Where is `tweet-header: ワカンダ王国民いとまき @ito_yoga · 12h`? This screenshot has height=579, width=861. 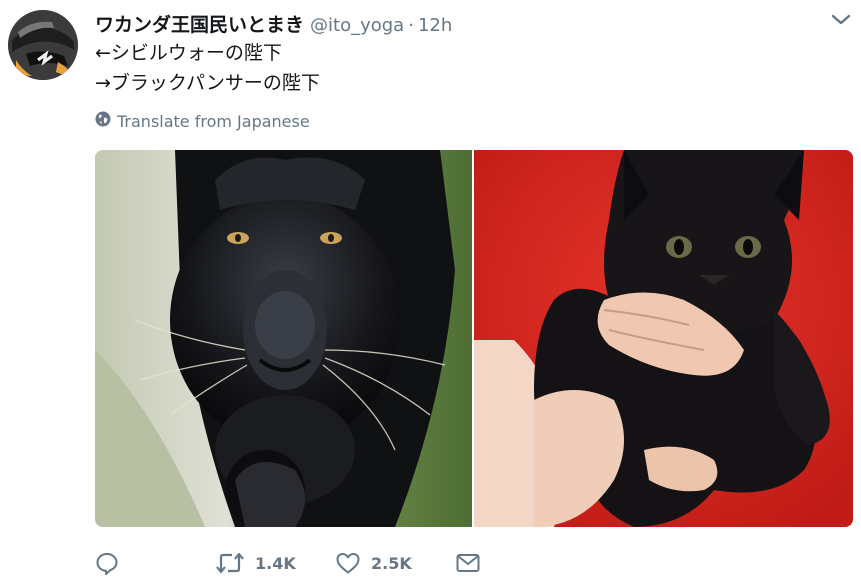 tweet-header: ワカンダ王国民いとまき @ito_yoga · 12h is located at coordinates (273, 23).